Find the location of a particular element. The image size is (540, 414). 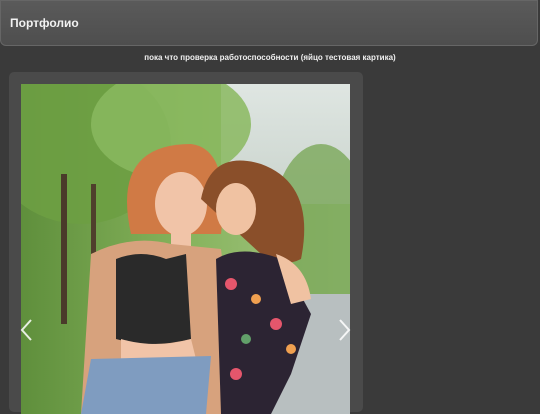

carousel-prev-button is located at coordinates (27, 330).